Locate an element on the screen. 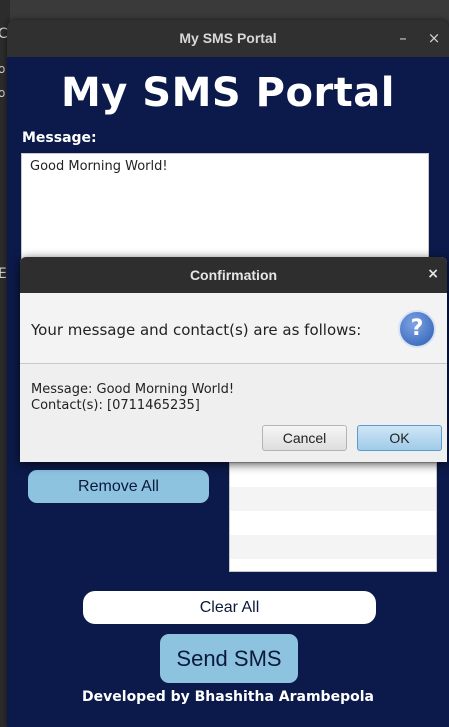  question-icon: ? is located at coordinates (417, 329).